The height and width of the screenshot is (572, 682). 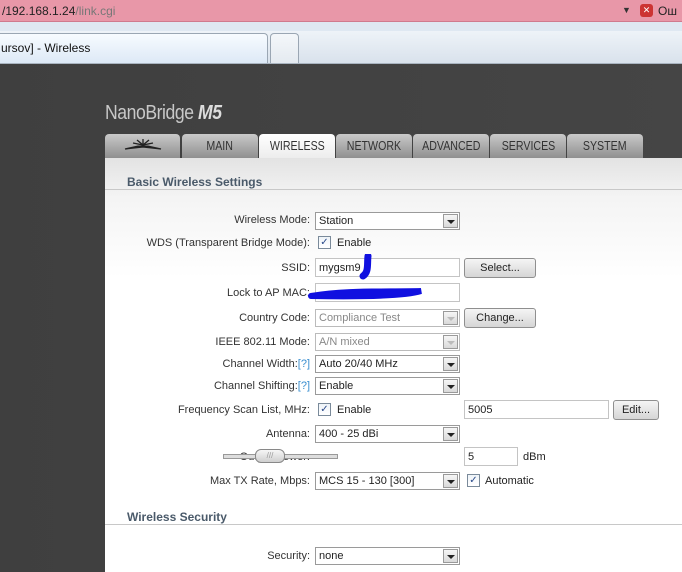 I want to click on new-tab-button, so click(x=284, y=48).